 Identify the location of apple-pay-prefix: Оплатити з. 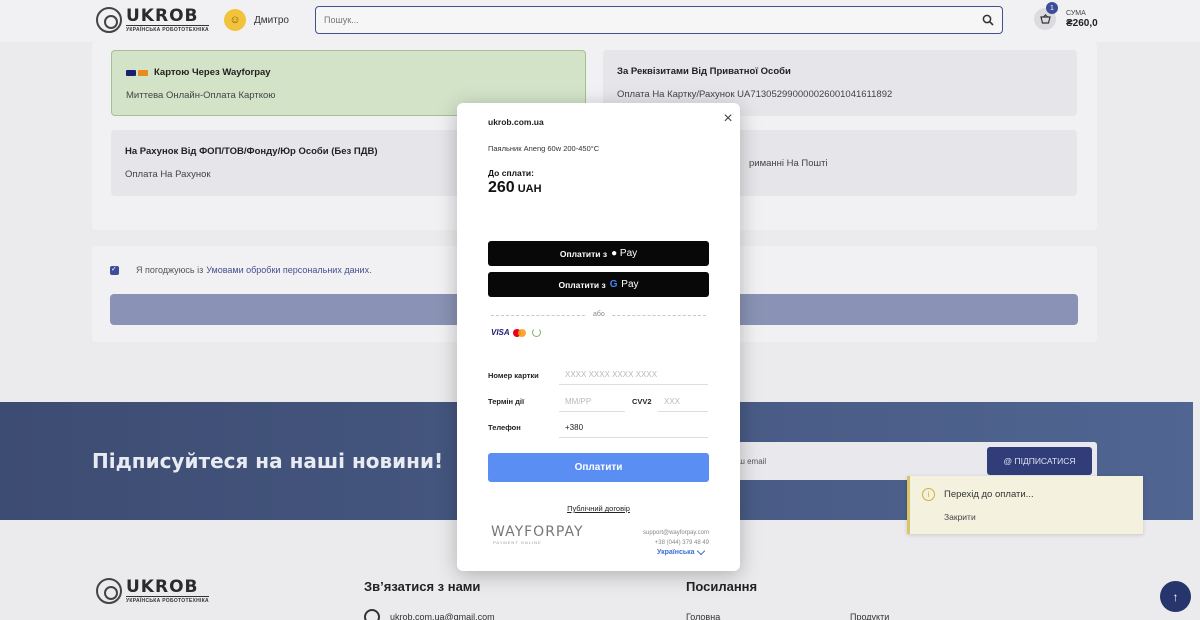
(583, 253).